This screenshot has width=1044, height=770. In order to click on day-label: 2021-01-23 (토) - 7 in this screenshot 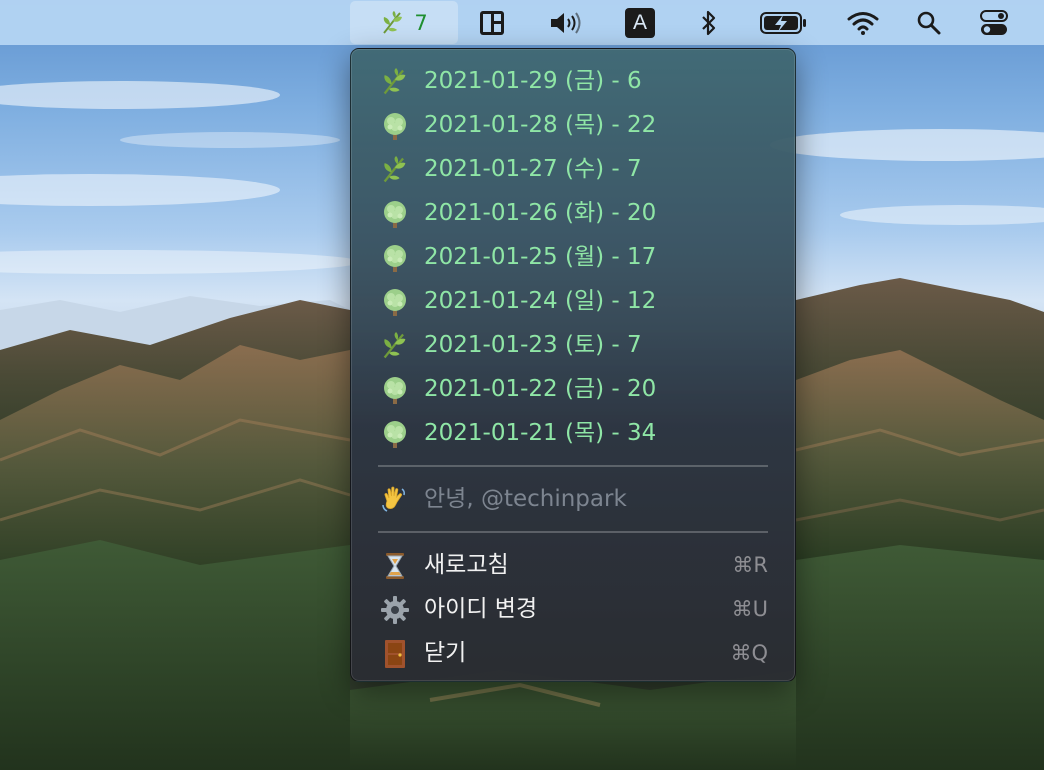, I will do `click(533, 345)`.